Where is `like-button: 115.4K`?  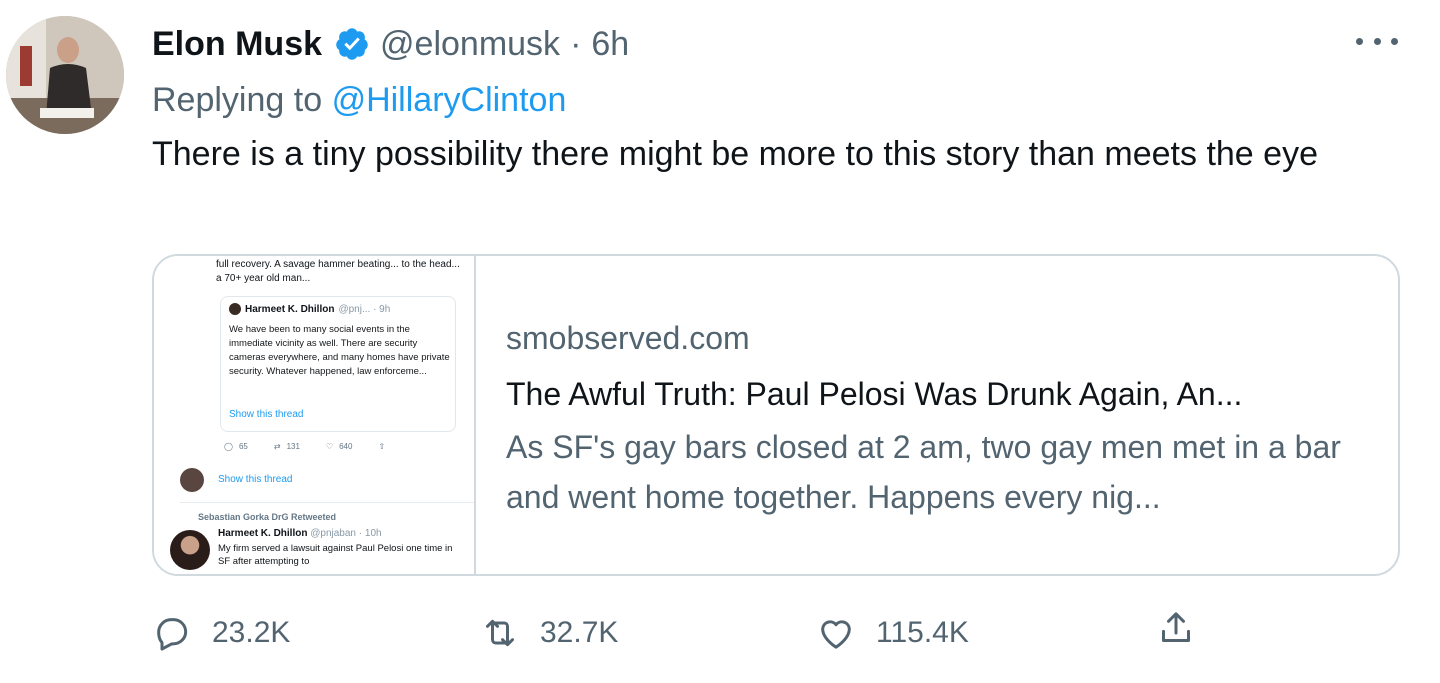 like-button: 115.4K is located at coordinates (892, 633).